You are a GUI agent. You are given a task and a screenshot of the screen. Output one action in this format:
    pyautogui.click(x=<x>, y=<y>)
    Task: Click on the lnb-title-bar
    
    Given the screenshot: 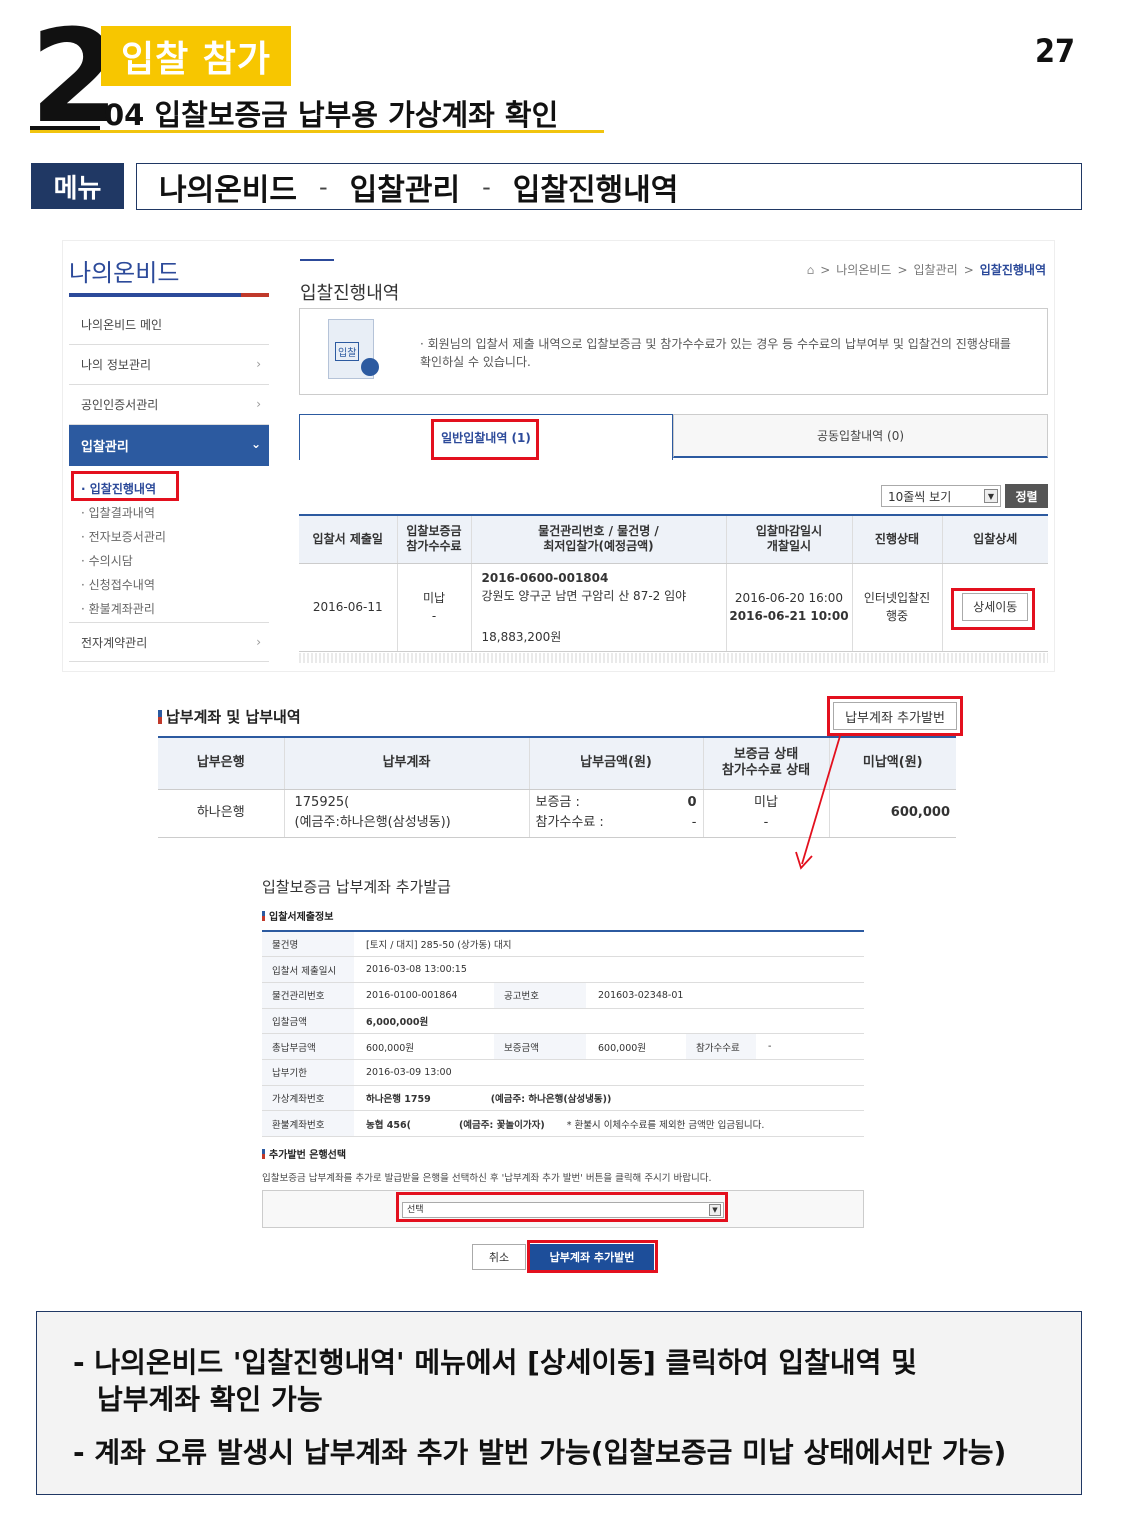 What is the action you would take?
    pyautogui.click(x=169, y=295)
    